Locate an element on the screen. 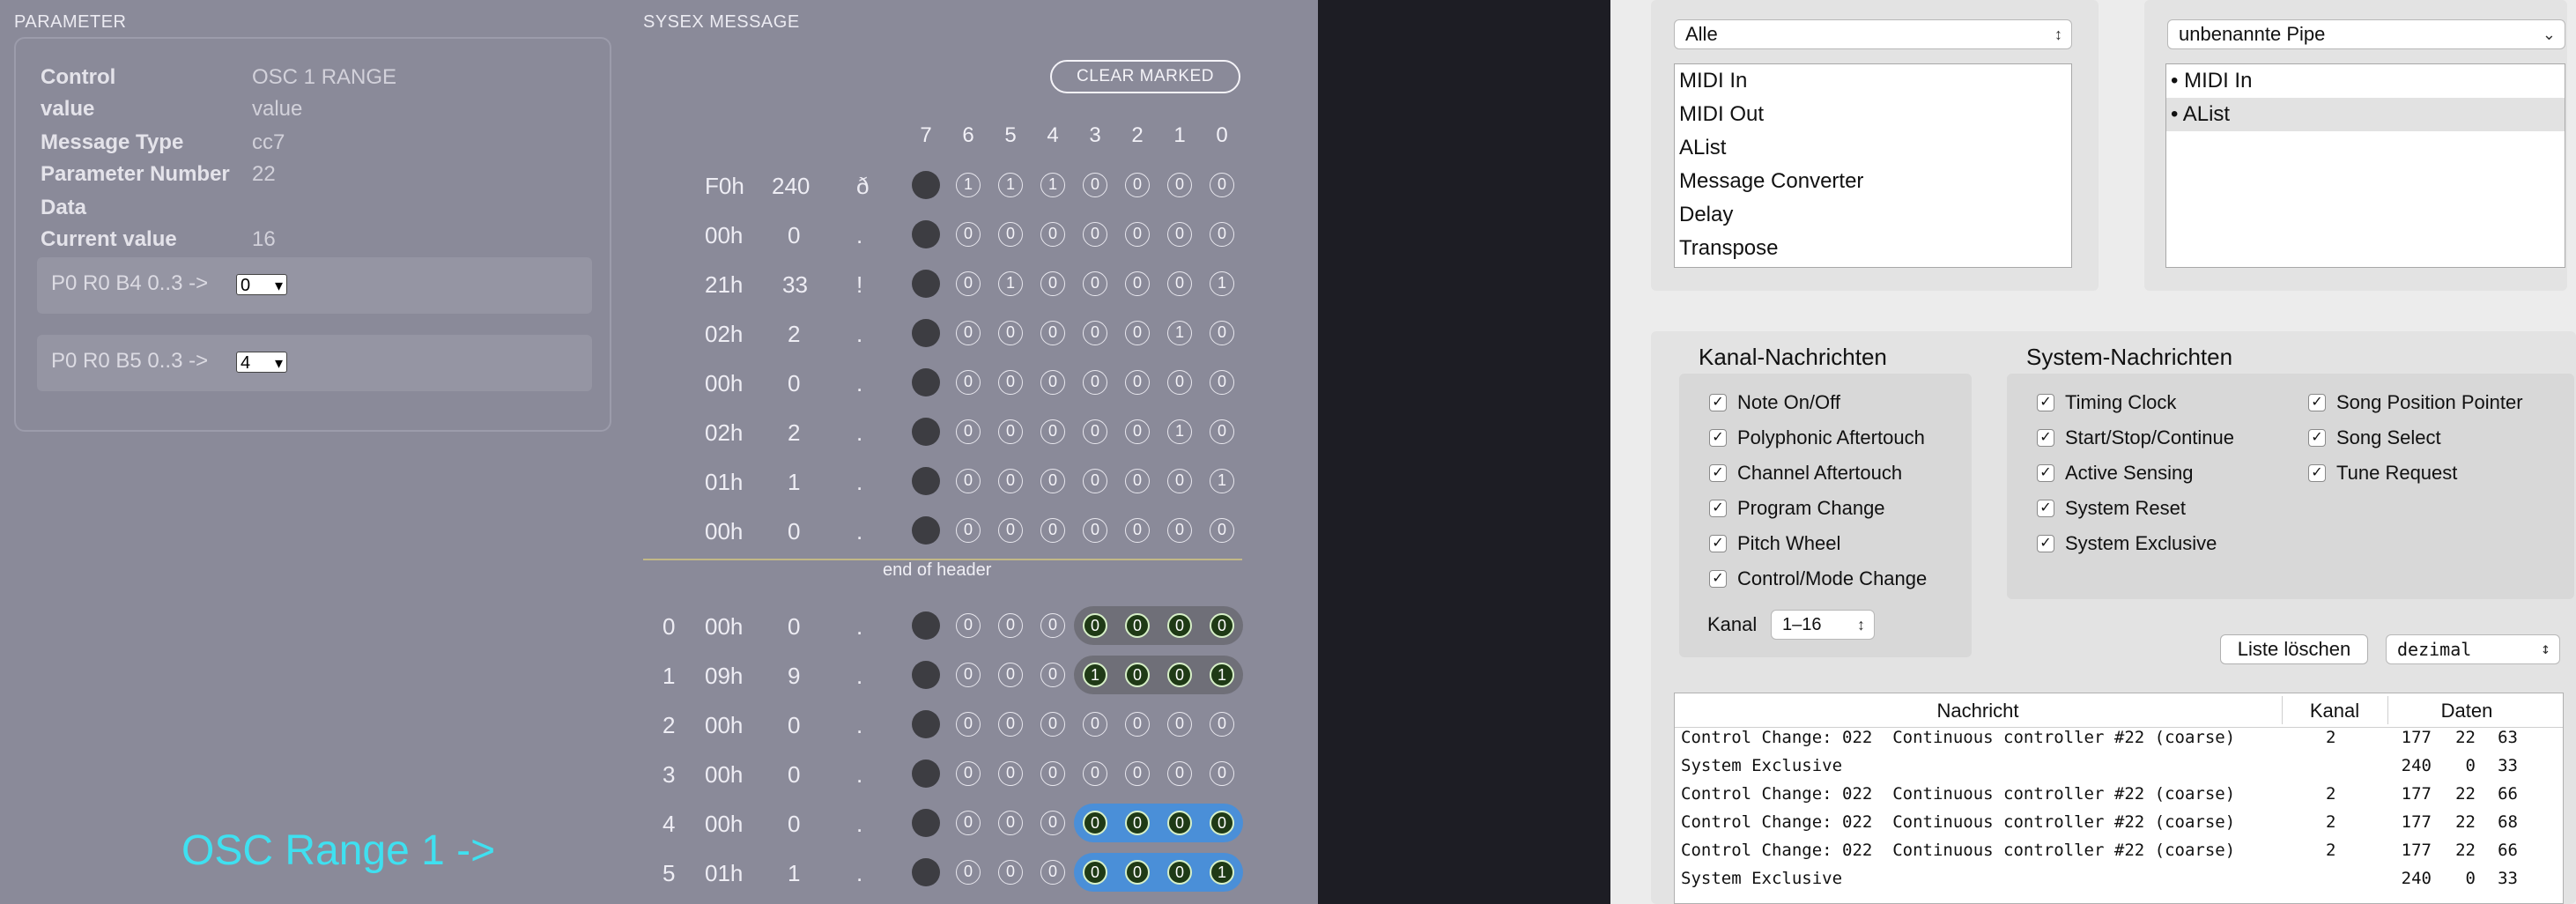 Image resolution: width=2576 pixels, height=904 pixels. pipe-popup: unbenannte Pipe ⌄ is located at coordinates (2366, 34).